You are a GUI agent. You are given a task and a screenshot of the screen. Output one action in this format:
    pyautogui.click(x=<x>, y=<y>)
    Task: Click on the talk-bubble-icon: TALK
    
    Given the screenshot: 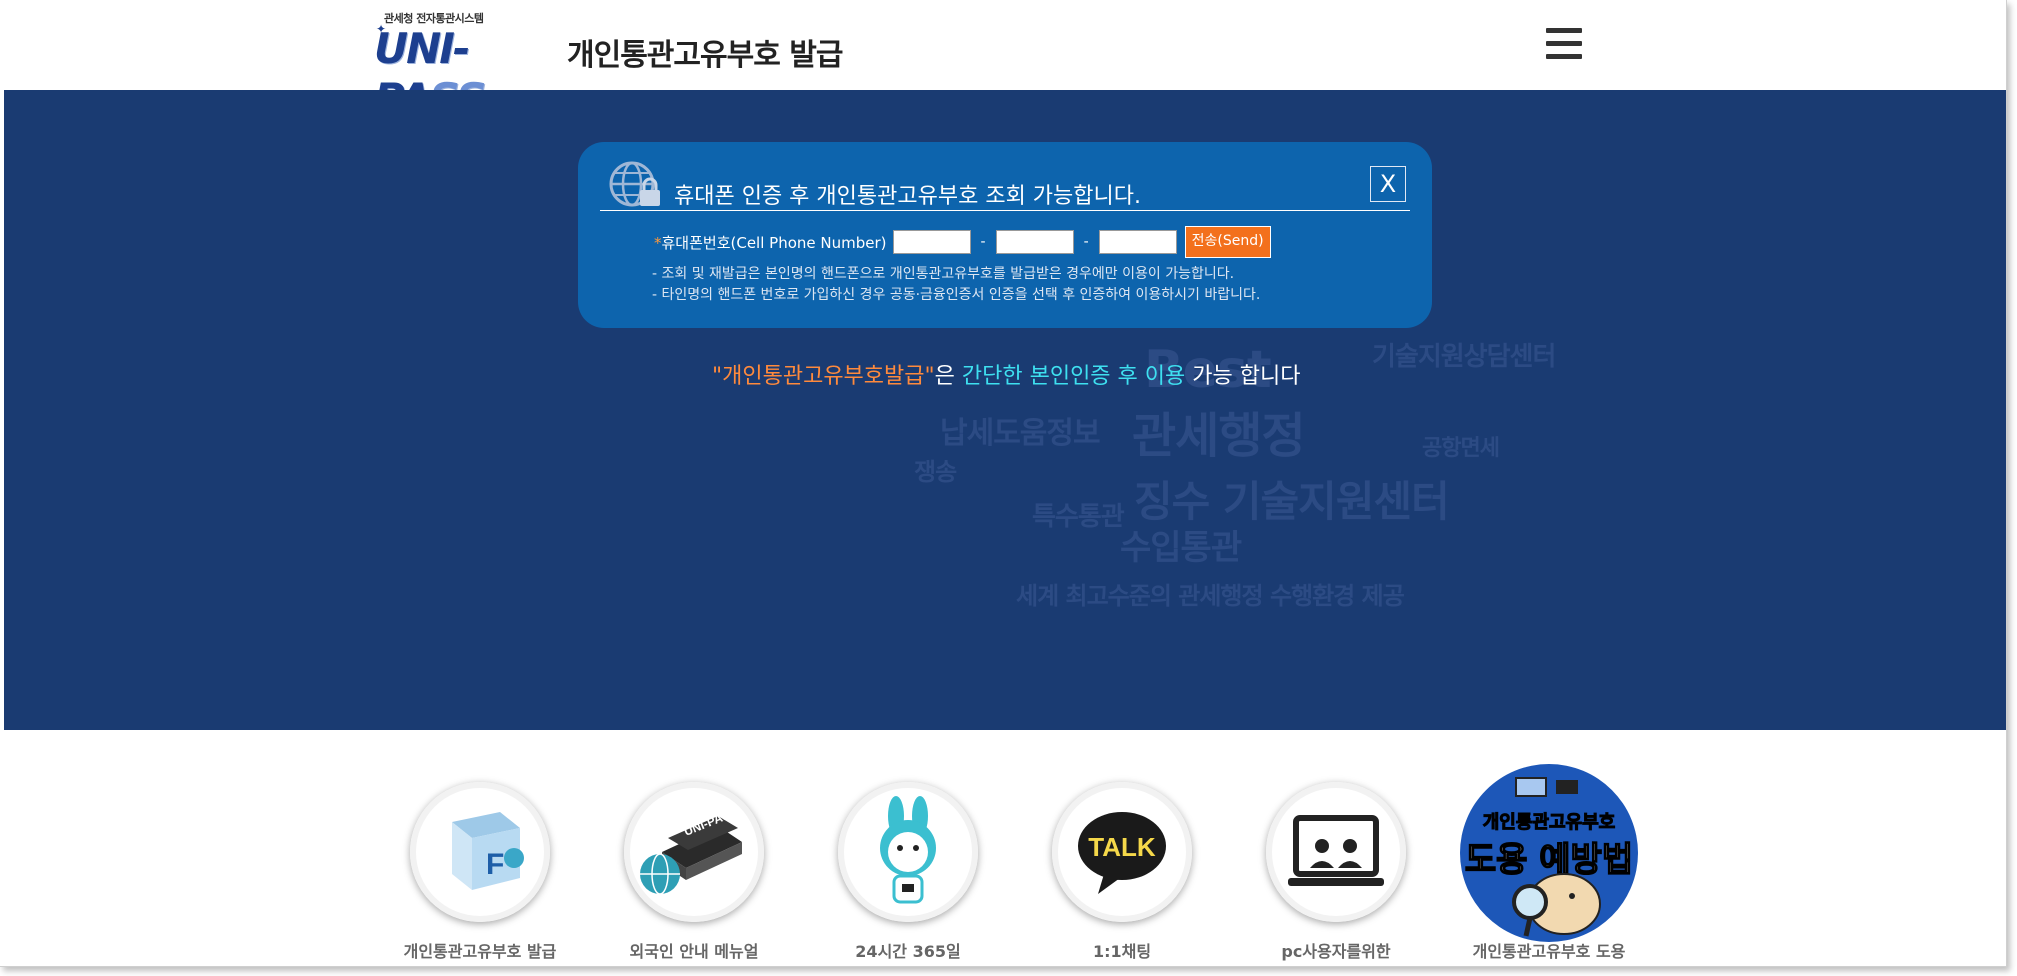 What is the action you would take?
    pyautogui.click(x=1122, y=852)
    